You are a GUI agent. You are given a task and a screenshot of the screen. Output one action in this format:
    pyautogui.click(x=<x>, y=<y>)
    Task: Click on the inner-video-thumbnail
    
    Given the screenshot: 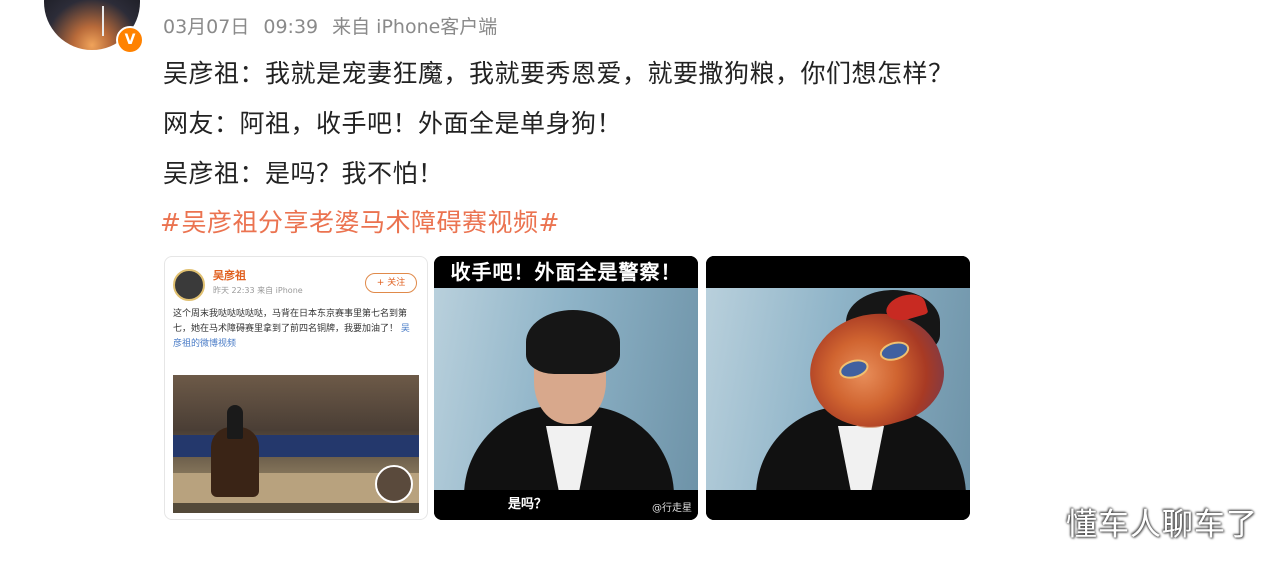 What is the action you would take?
    pyautogui.click(x=296, y=444)
    